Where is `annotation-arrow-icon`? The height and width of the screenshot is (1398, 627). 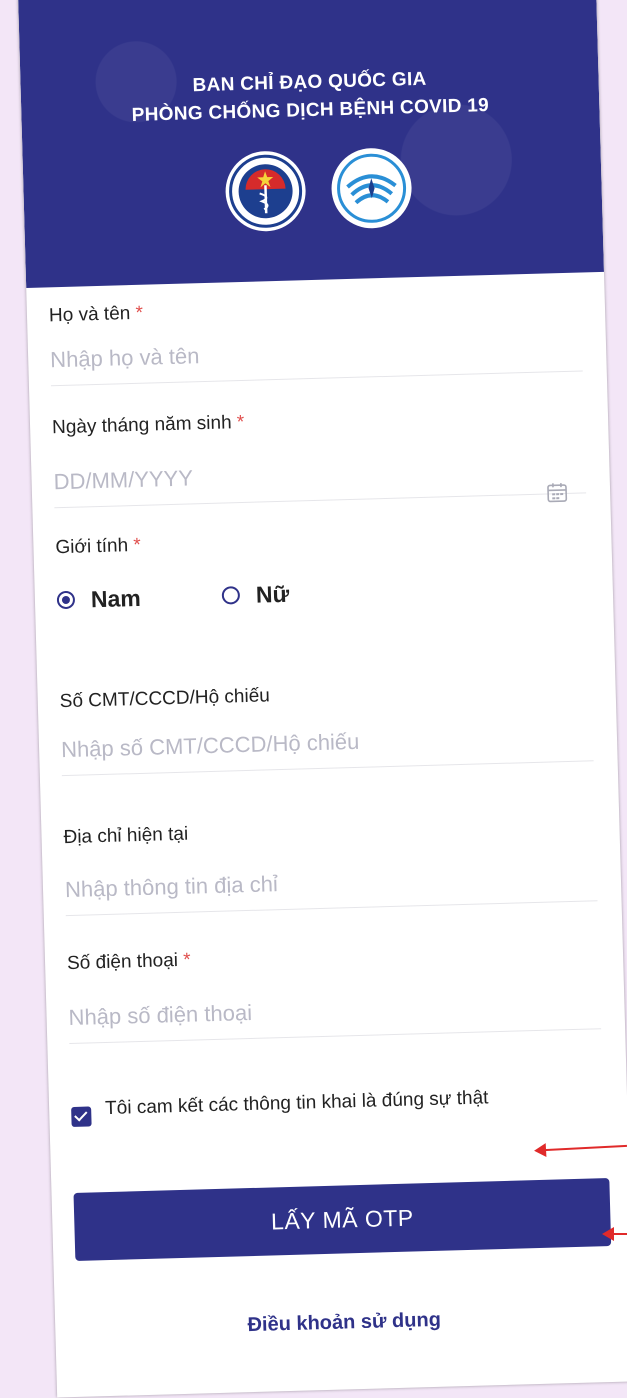 annotation-arrow-icon is located at coordinates (619, 1234).